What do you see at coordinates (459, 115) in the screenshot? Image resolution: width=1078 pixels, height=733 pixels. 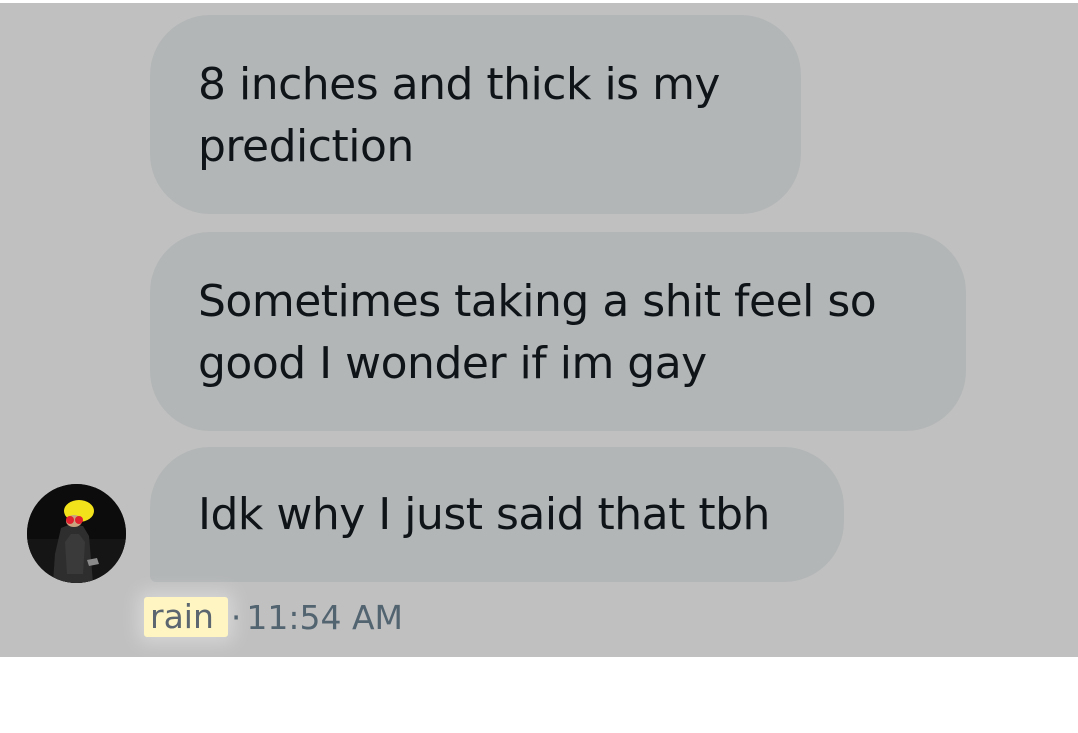 I see `message-text: 8 inches and thick is my prediction` at bounding box center [459, 115].